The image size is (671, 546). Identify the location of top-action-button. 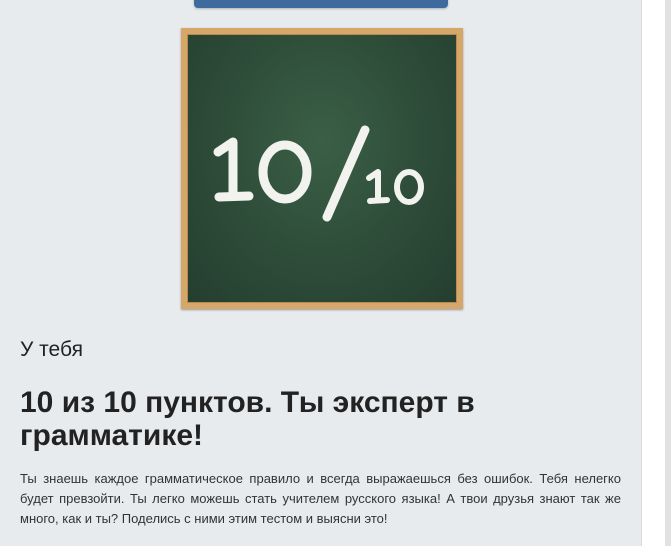
(321, 4).